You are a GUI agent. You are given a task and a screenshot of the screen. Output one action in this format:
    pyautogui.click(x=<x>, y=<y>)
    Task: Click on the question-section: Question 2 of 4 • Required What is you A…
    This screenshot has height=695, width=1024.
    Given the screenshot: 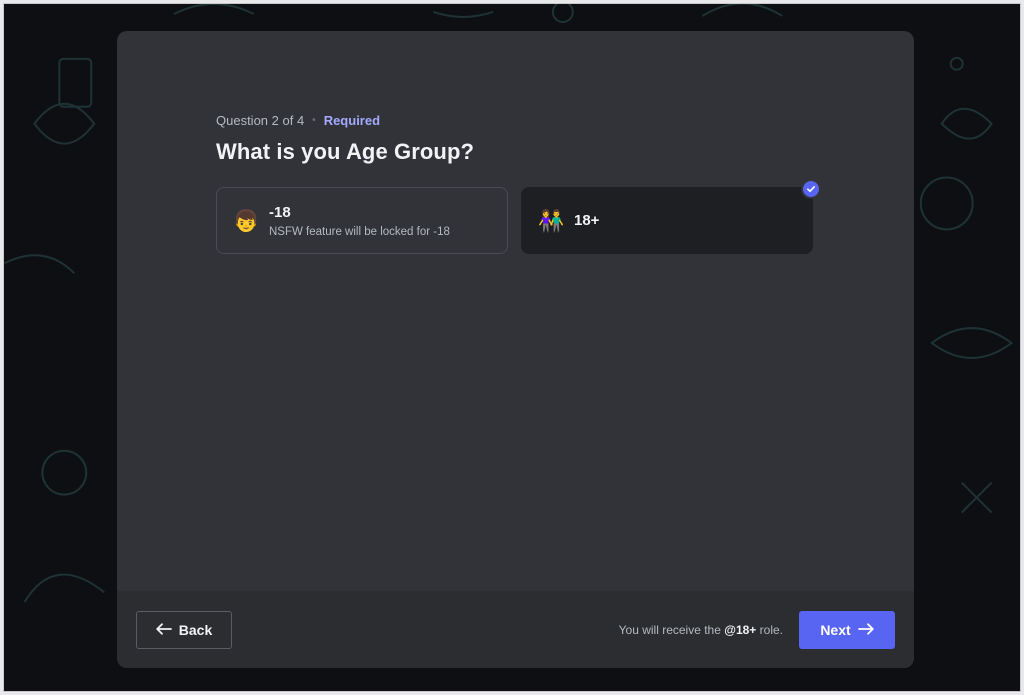 What is the action you would take?
    pyautogui.click(x=518, y=182)
    